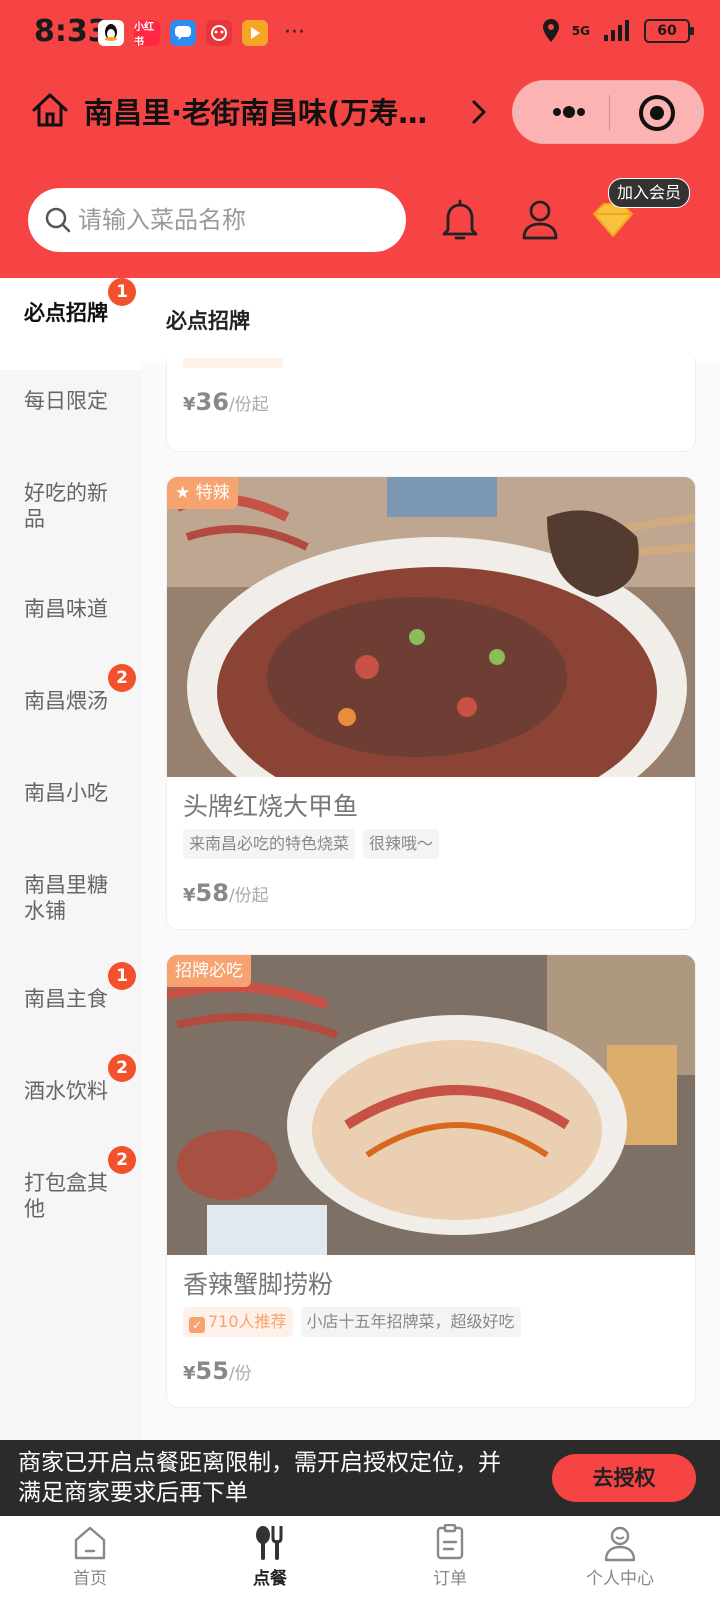  I want to click on category-label: 必点招牌, so click(66, 313).